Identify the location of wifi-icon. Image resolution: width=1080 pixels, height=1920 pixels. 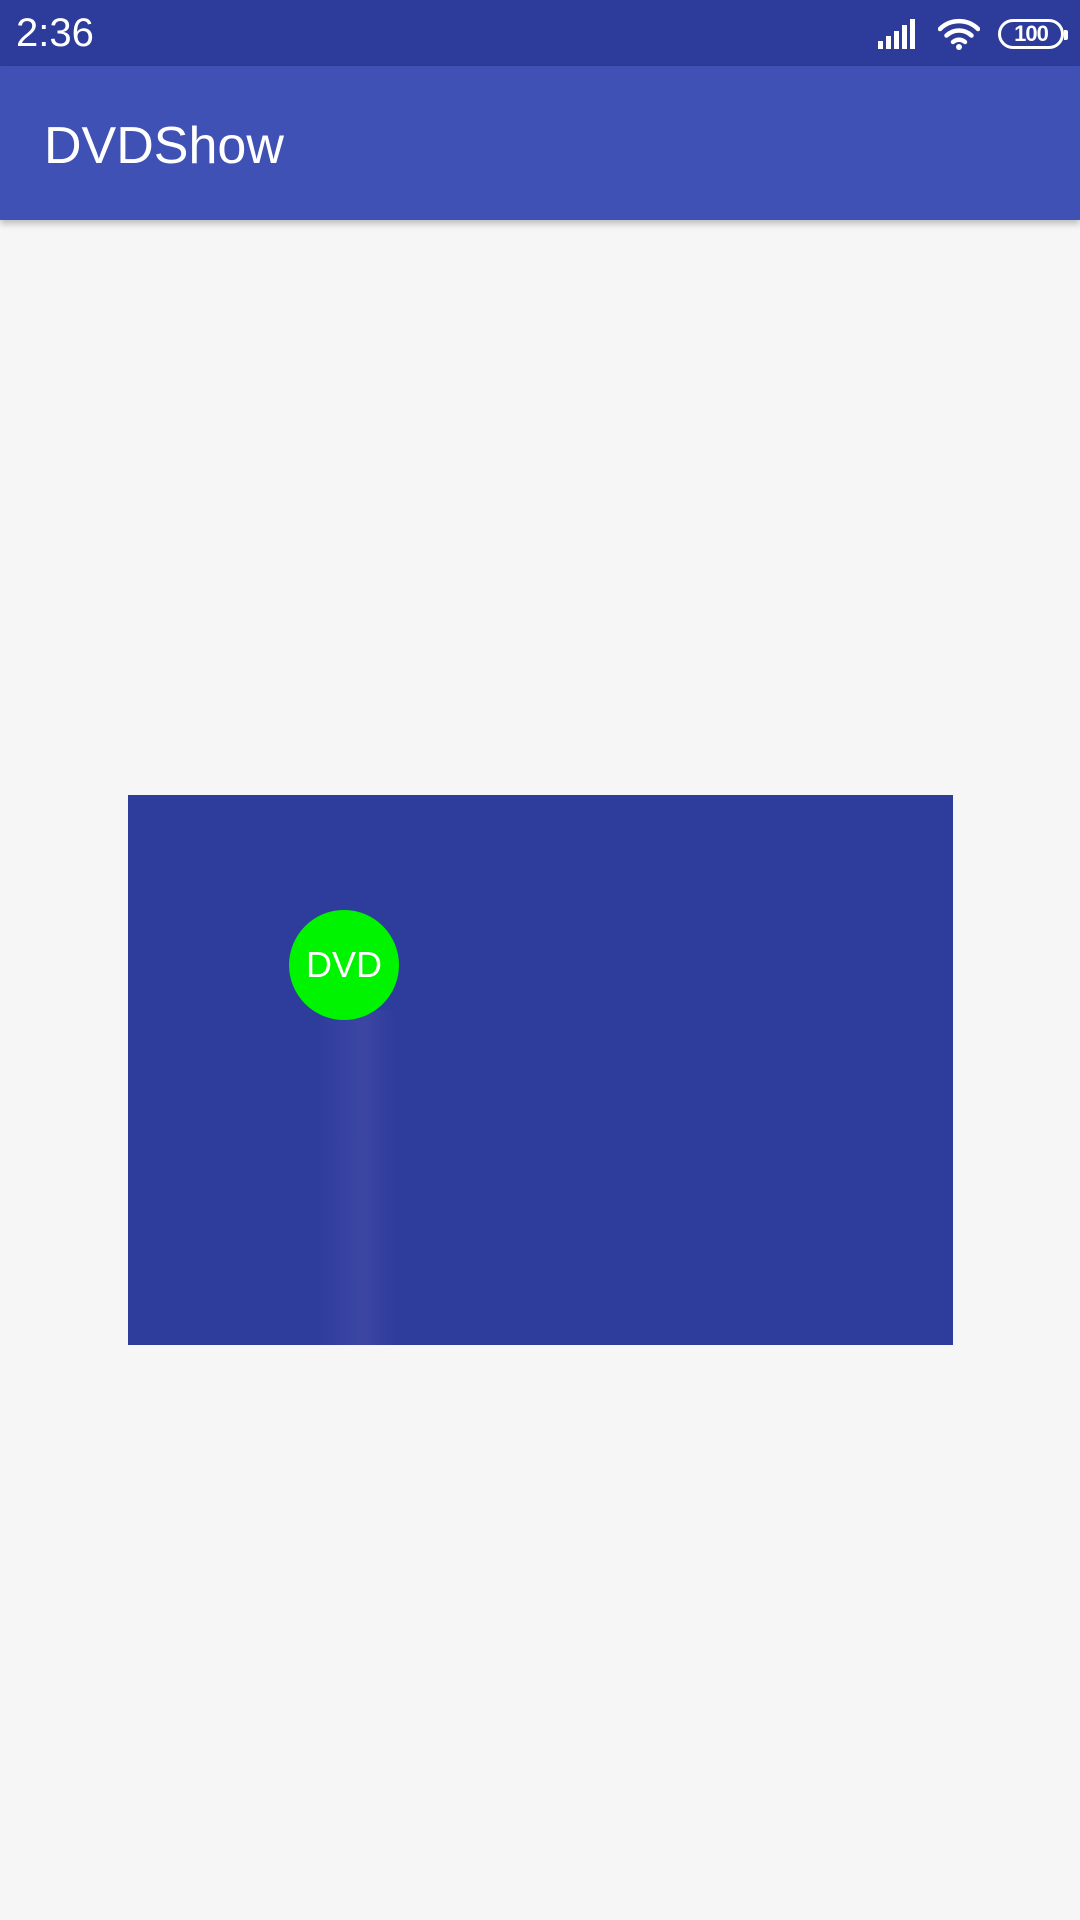
(959, 34).